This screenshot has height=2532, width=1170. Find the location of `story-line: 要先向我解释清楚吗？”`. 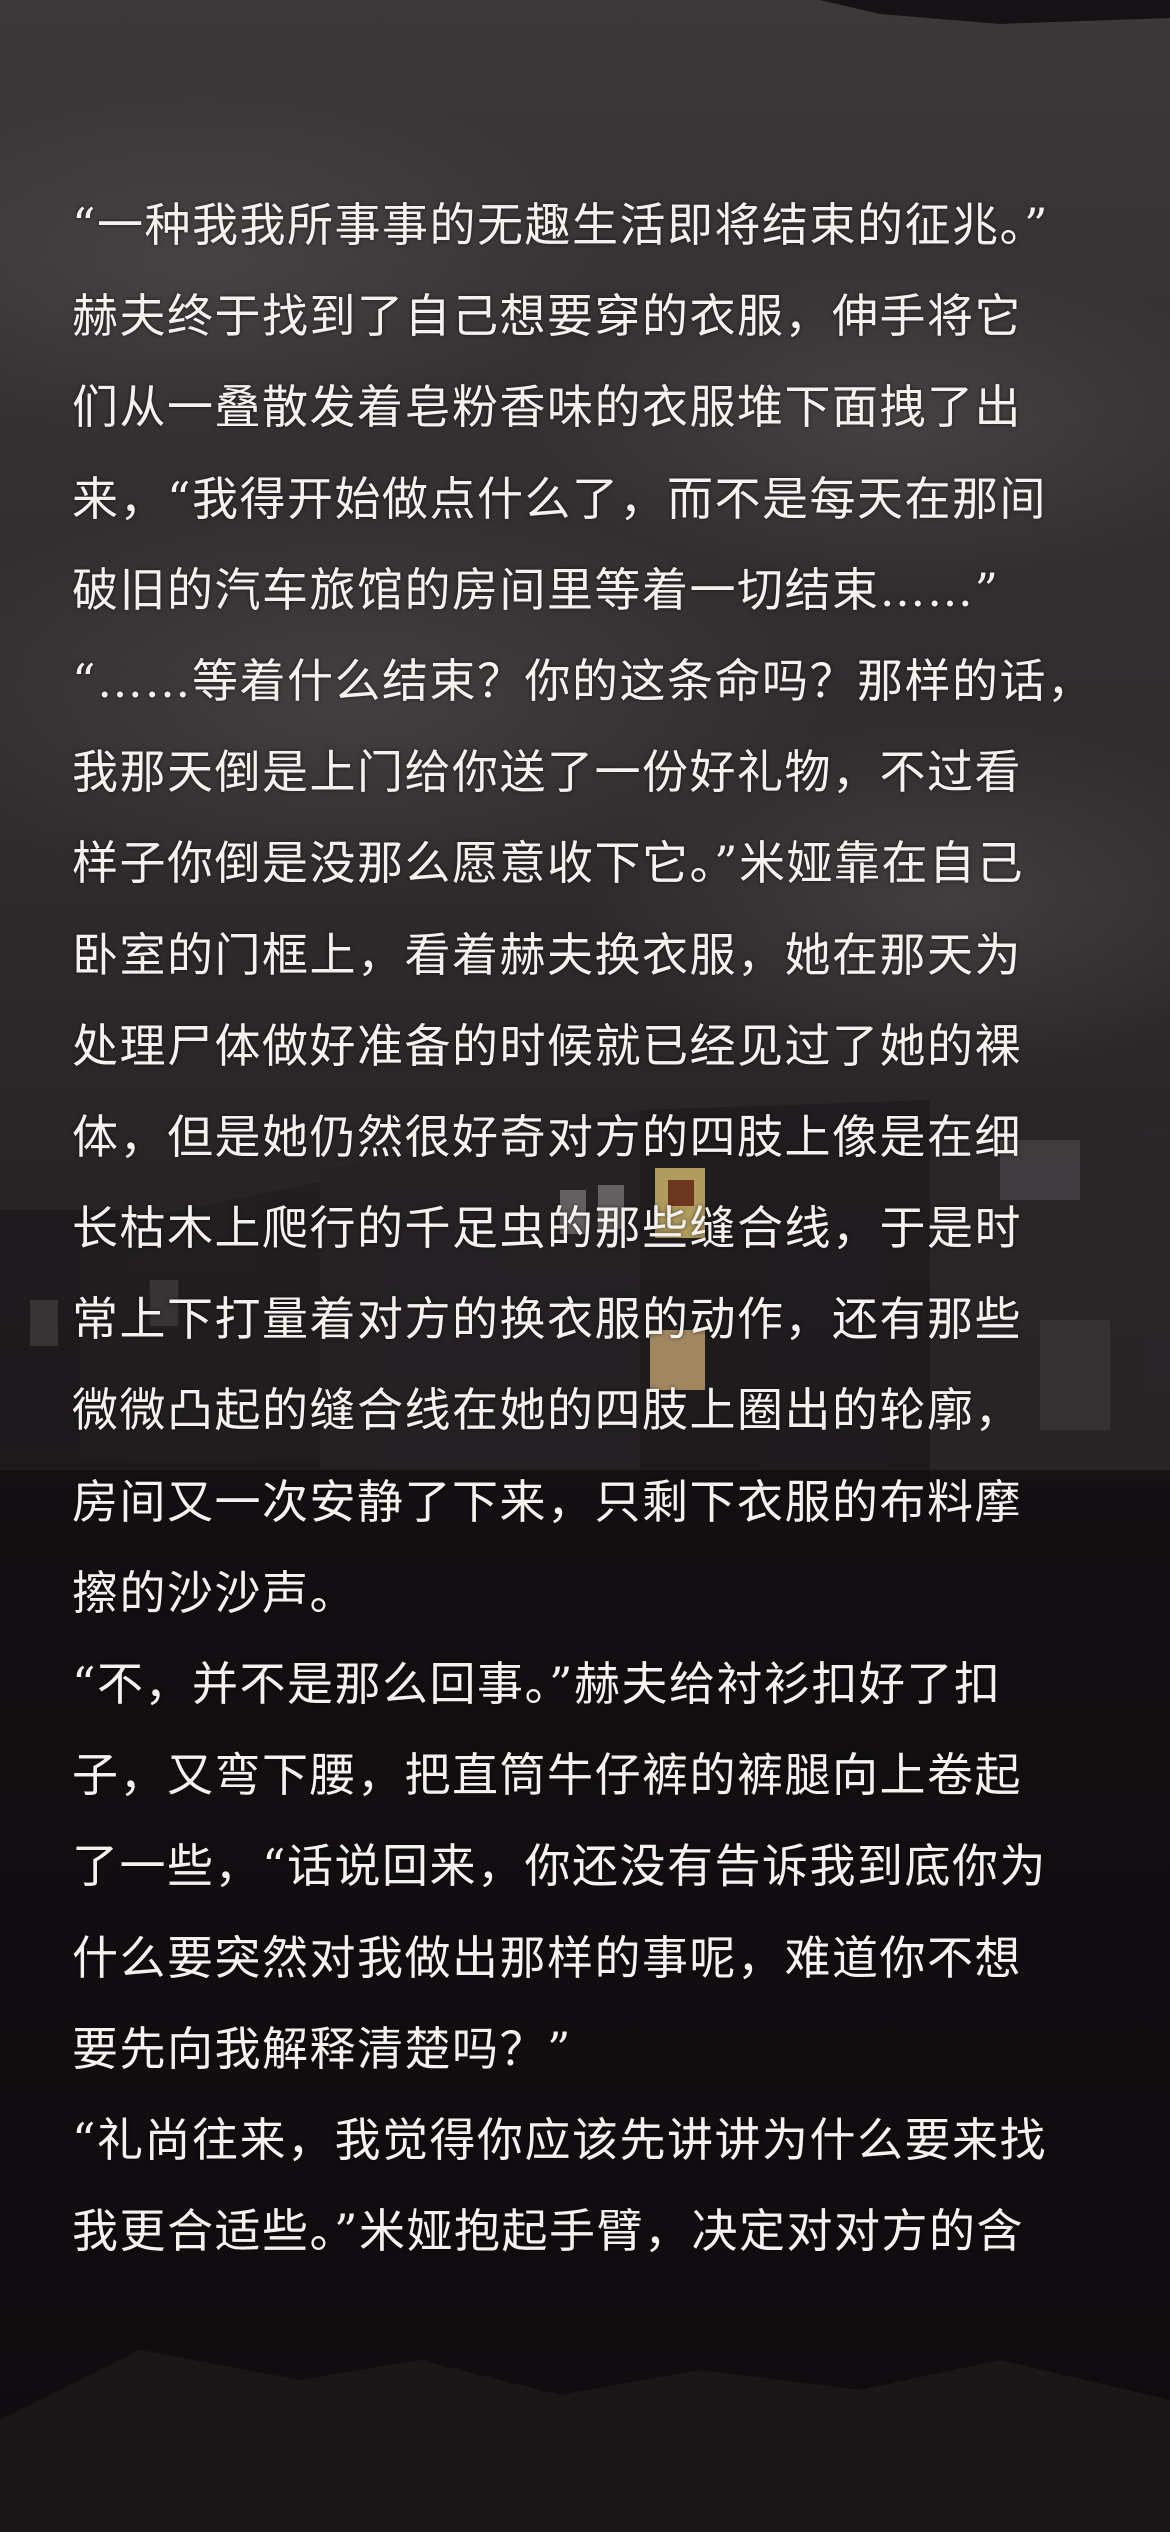

story-line: 要先向我解释清楚吗？” is located at coordinates (322, 2048).